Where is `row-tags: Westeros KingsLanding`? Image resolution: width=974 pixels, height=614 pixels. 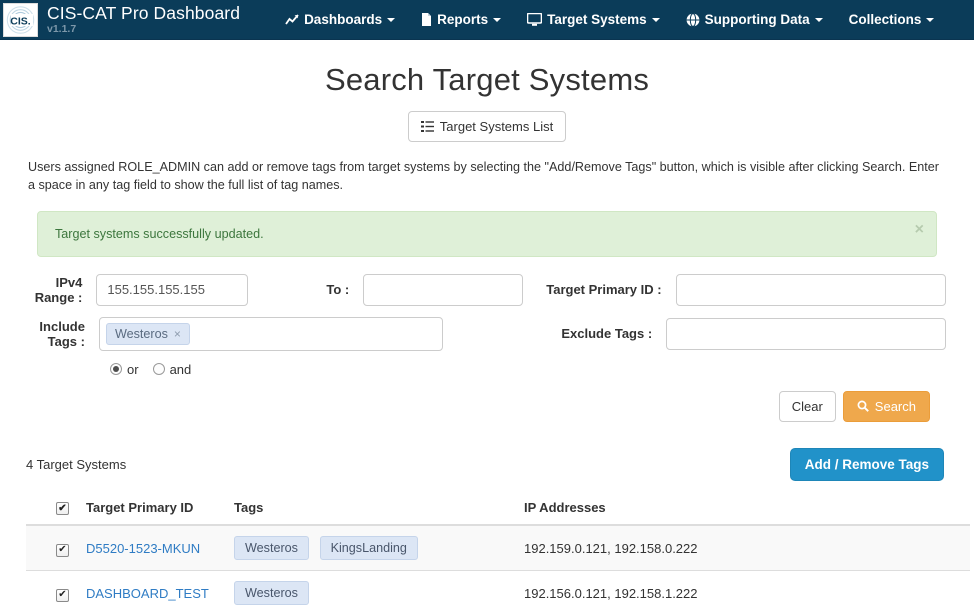 row-tags: Westeros KingsLanding is located at coordinates (371, 547).